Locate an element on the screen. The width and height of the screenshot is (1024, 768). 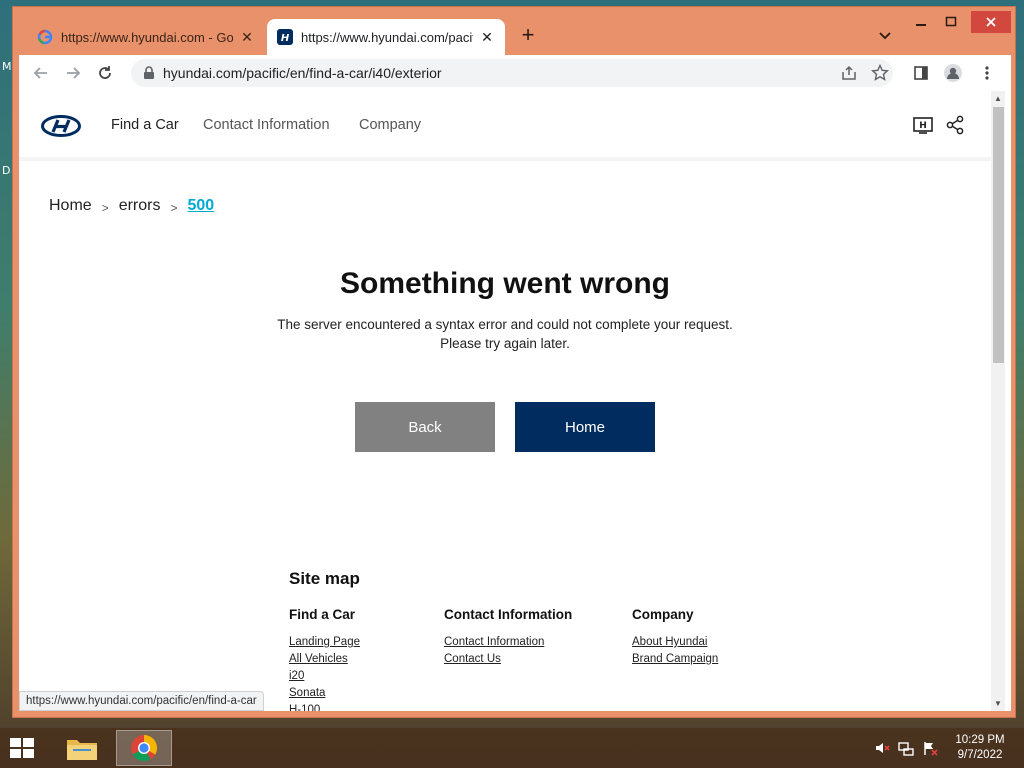
maximize-icon is located at coordinates (951, 22).